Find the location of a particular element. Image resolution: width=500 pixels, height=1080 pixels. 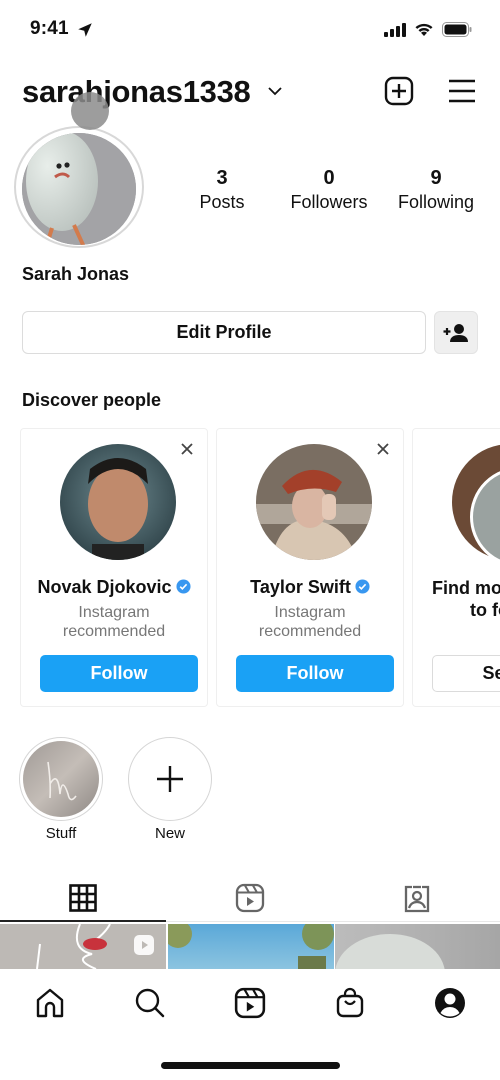

new-post-icon is located at coordinates (399, 91).